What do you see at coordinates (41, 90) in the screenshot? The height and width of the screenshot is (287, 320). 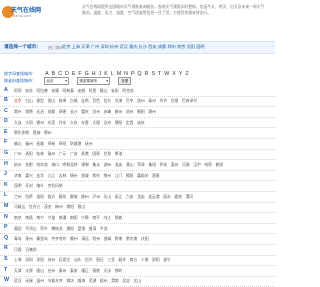 I see `city-link: 阿拉善` at bounding box center [41, 90].